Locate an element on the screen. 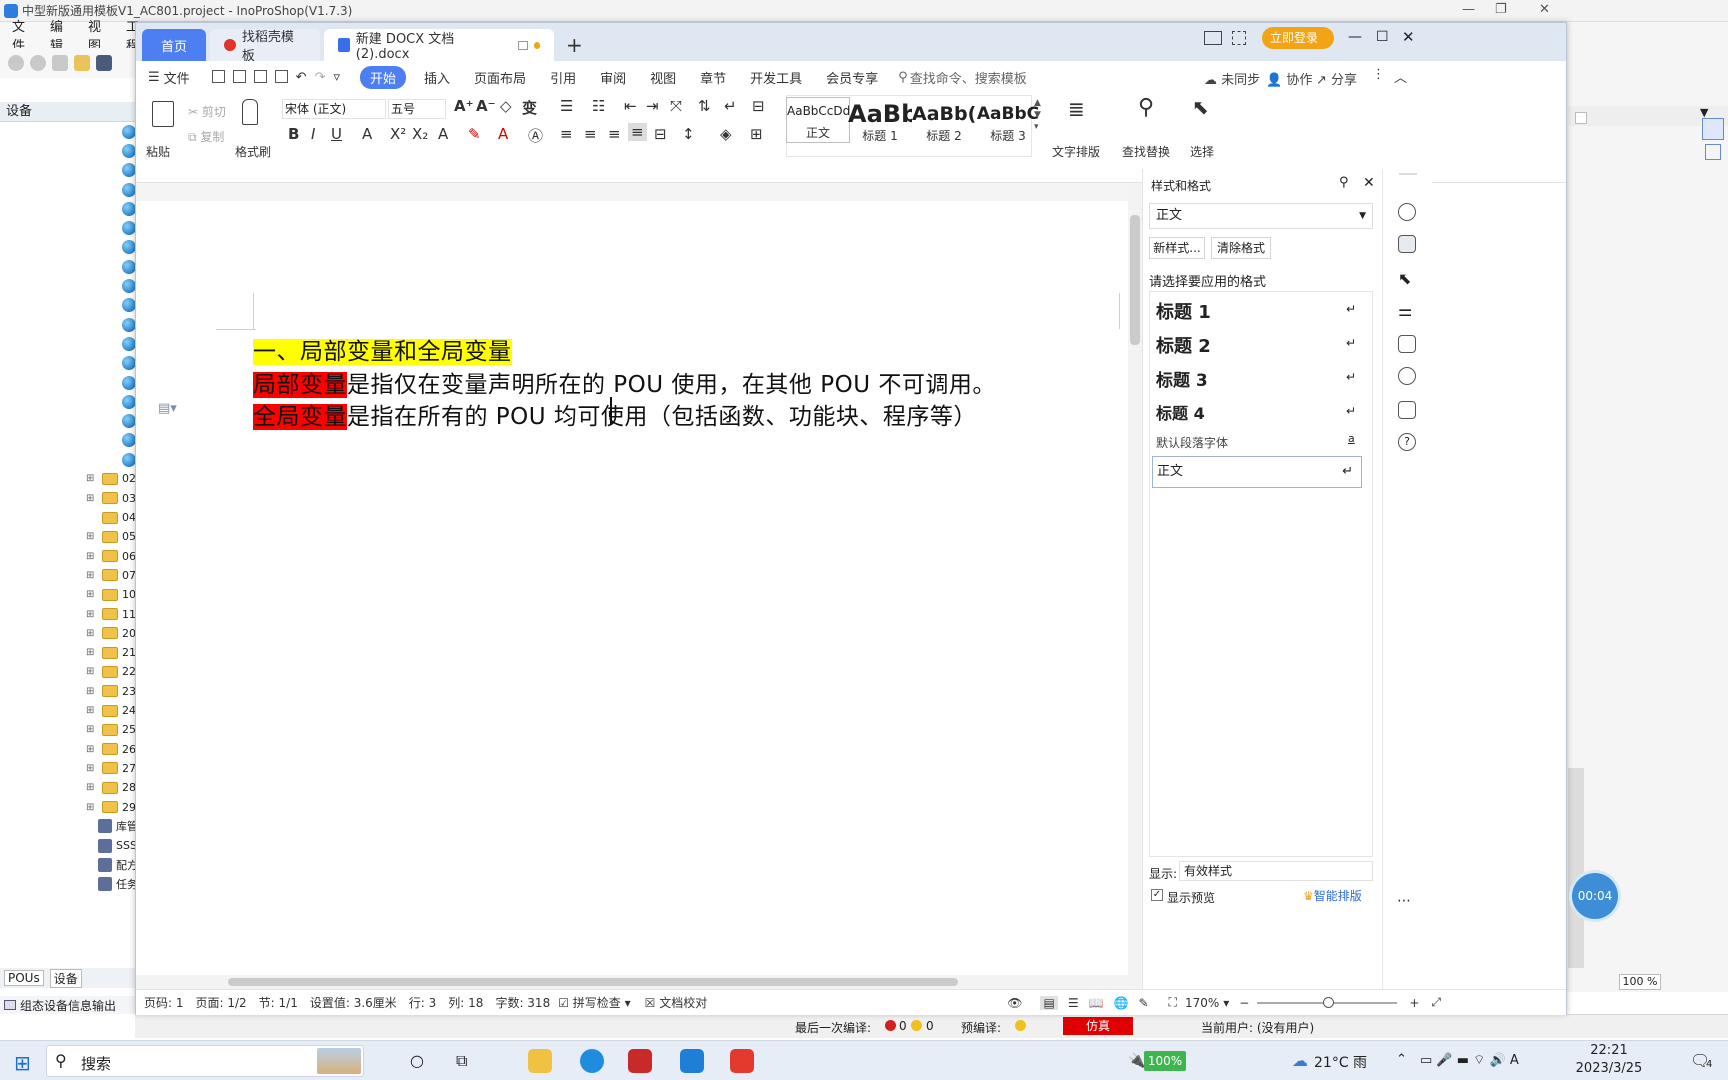  read-view-icon: 📖 is located at coordinates (1096, 1003).